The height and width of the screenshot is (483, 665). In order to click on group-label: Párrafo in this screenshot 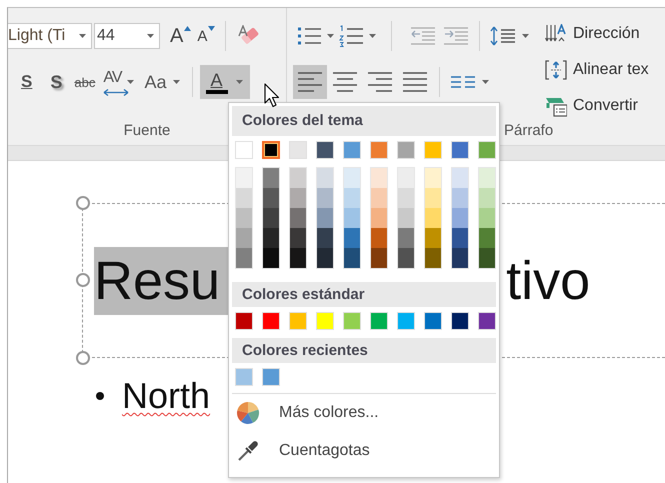, I will do `click(529, 130)`.